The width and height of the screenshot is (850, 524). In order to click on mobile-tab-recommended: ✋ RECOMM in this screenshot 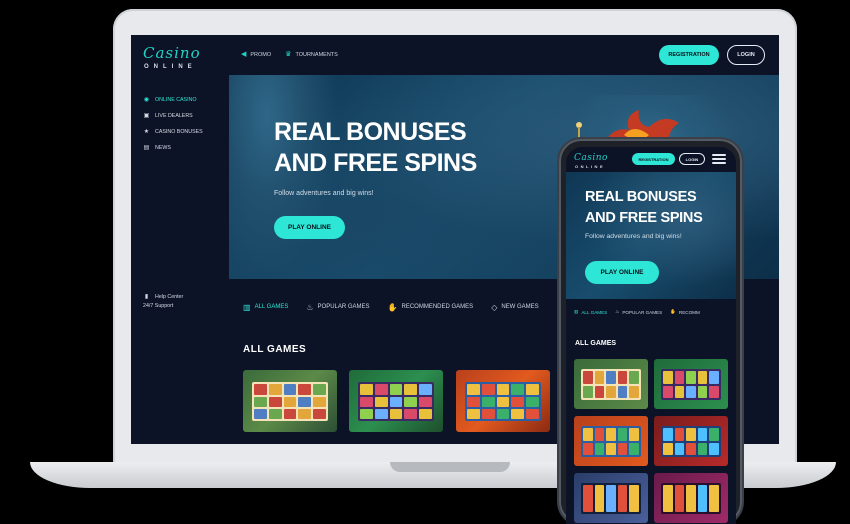, I will do `click(685, 312)`.